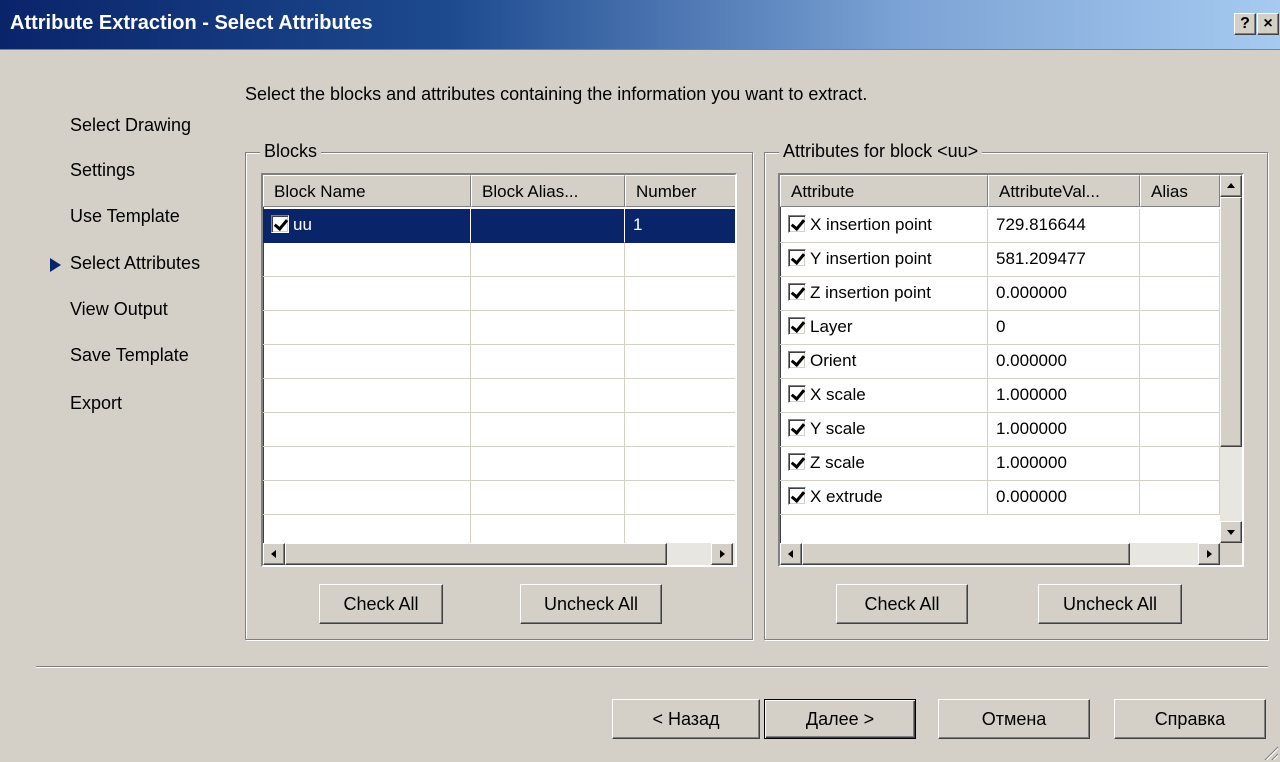  I want to click on next-button: Далее >, so click(840, 719).